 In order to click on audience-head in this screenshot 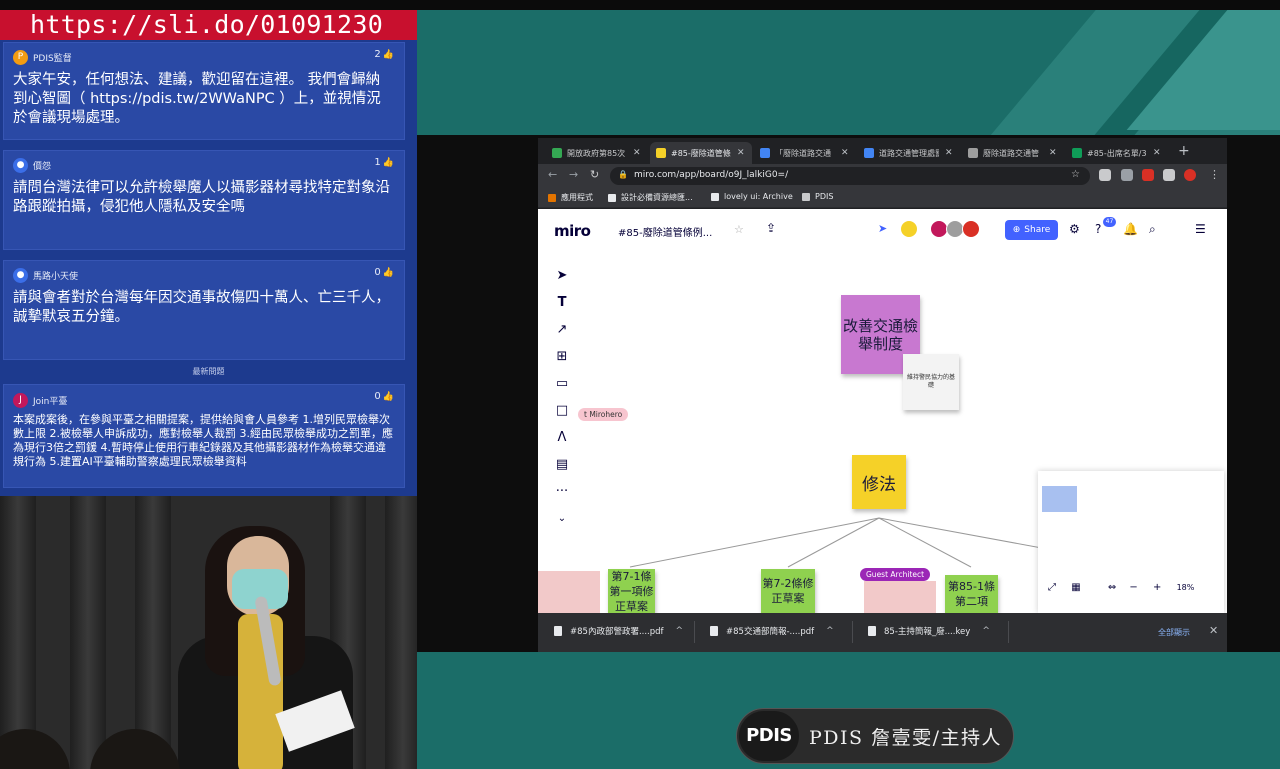, I will do `click(35, 749)`.